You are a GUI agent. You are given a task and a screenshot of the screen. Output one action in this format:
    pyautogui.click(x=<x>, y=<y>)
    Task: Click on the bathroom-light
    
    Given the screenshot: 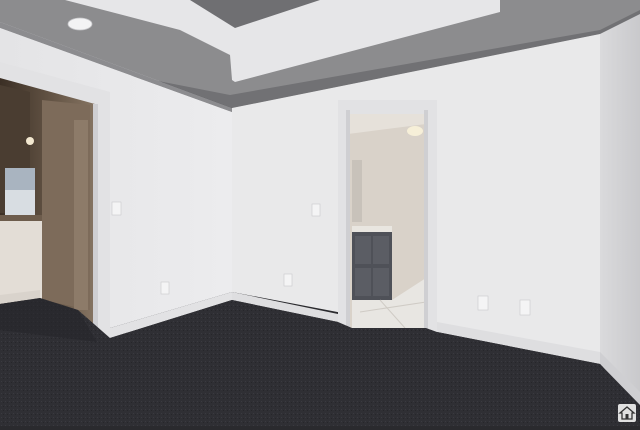 What is the action you would take?
    pyautogui.click(x=415, y=131)
    